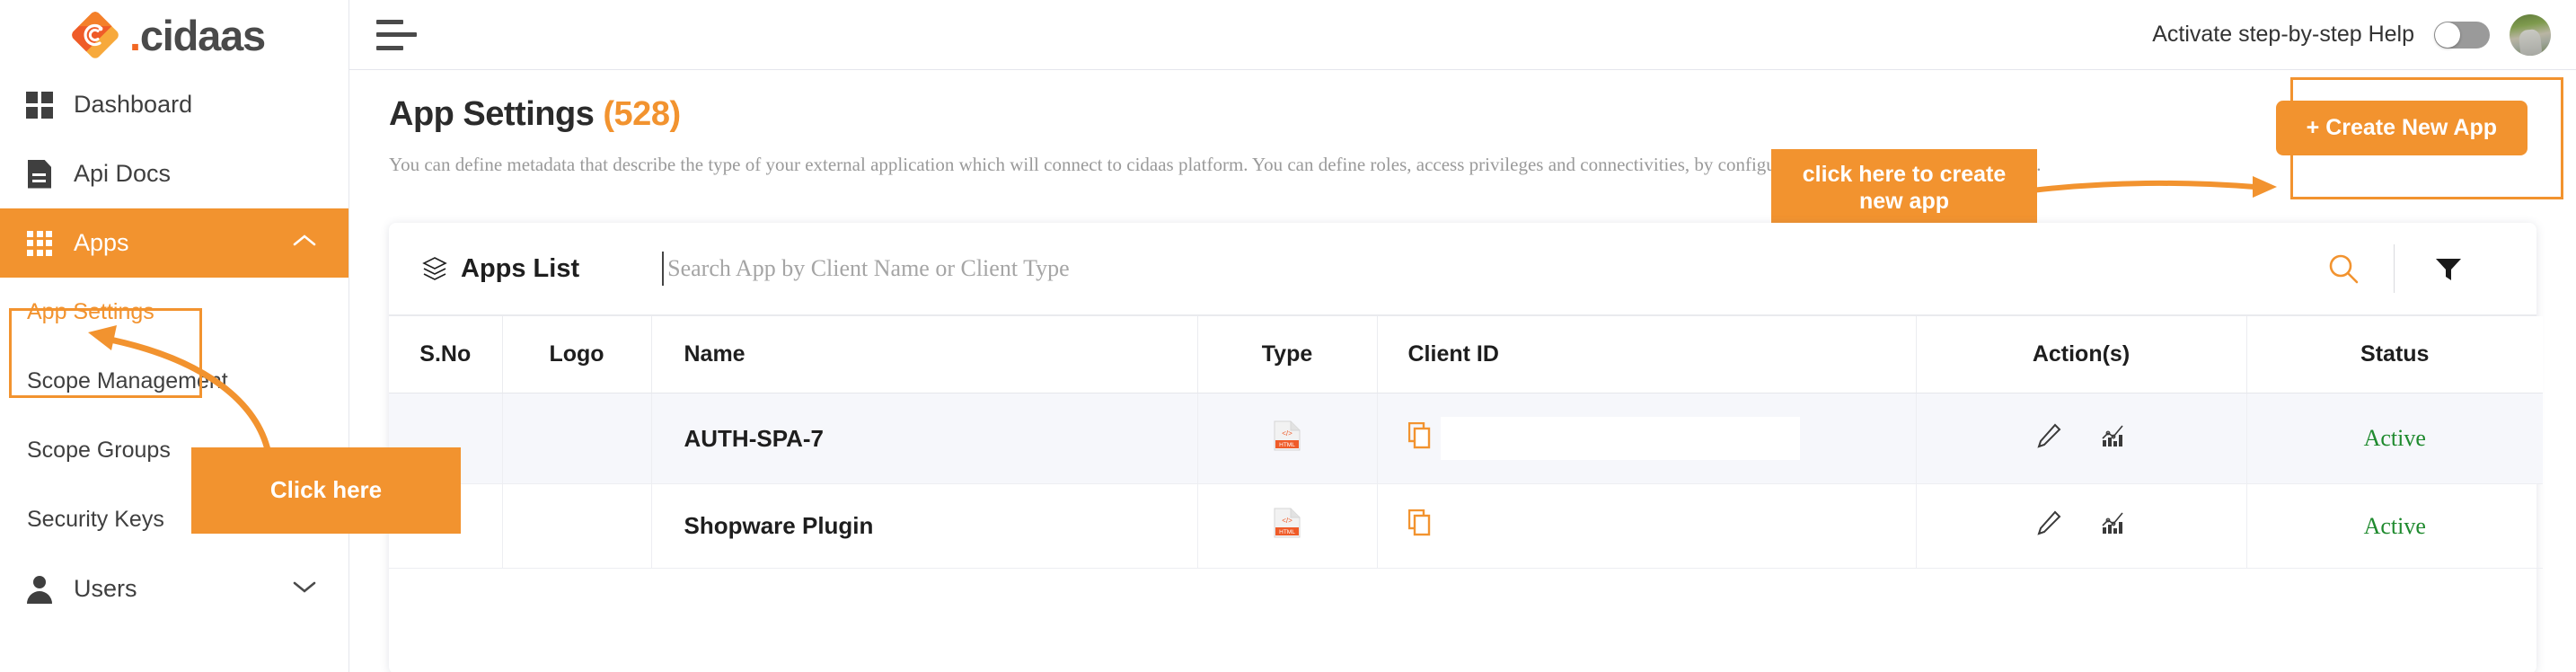 This screenshot has width=2576, height=672. Describe the element at coordinates (174, 588) in the screenshot. I see `sidebar-item-users: Users` at that location.